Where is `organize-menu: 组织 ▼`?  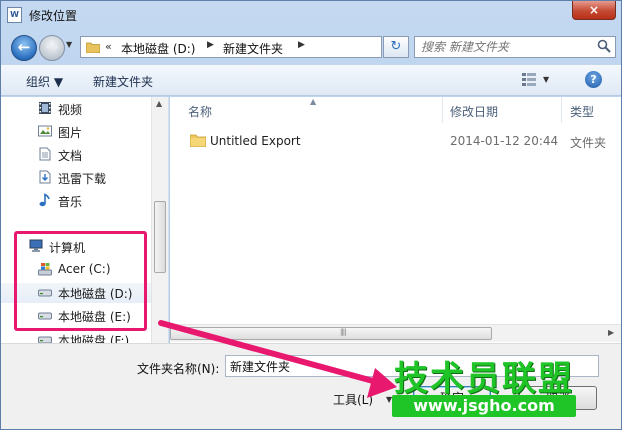 organize-menu: 组织 ▼ is located at coordinates (44, 81).